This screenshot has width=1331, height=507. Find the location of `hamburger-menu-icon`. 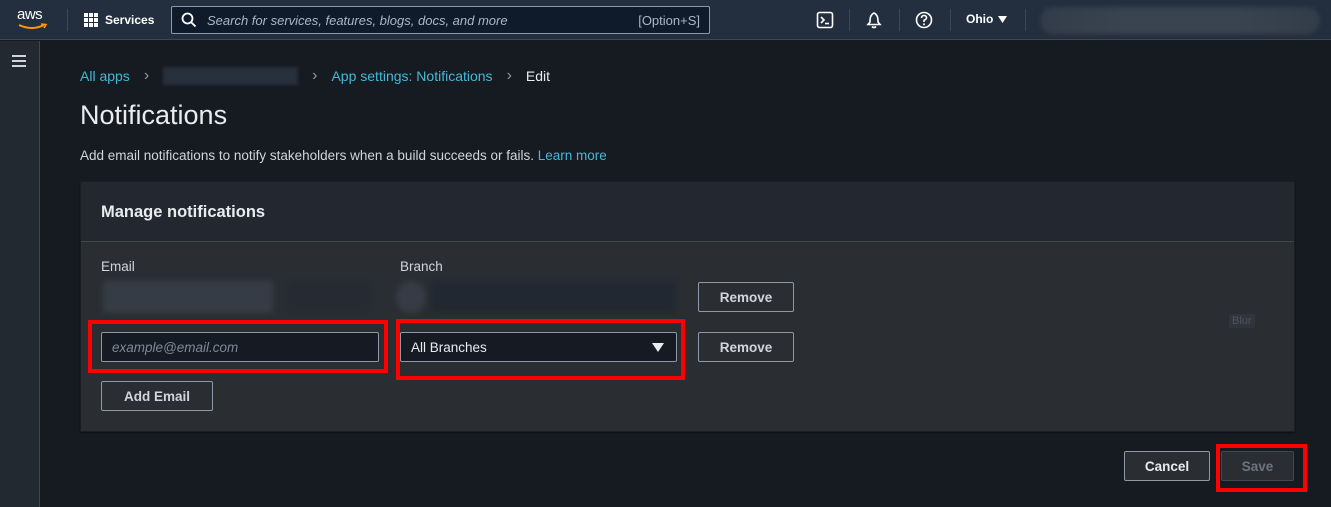

hamburger-menu-icon is located at coordinates (19, 61).